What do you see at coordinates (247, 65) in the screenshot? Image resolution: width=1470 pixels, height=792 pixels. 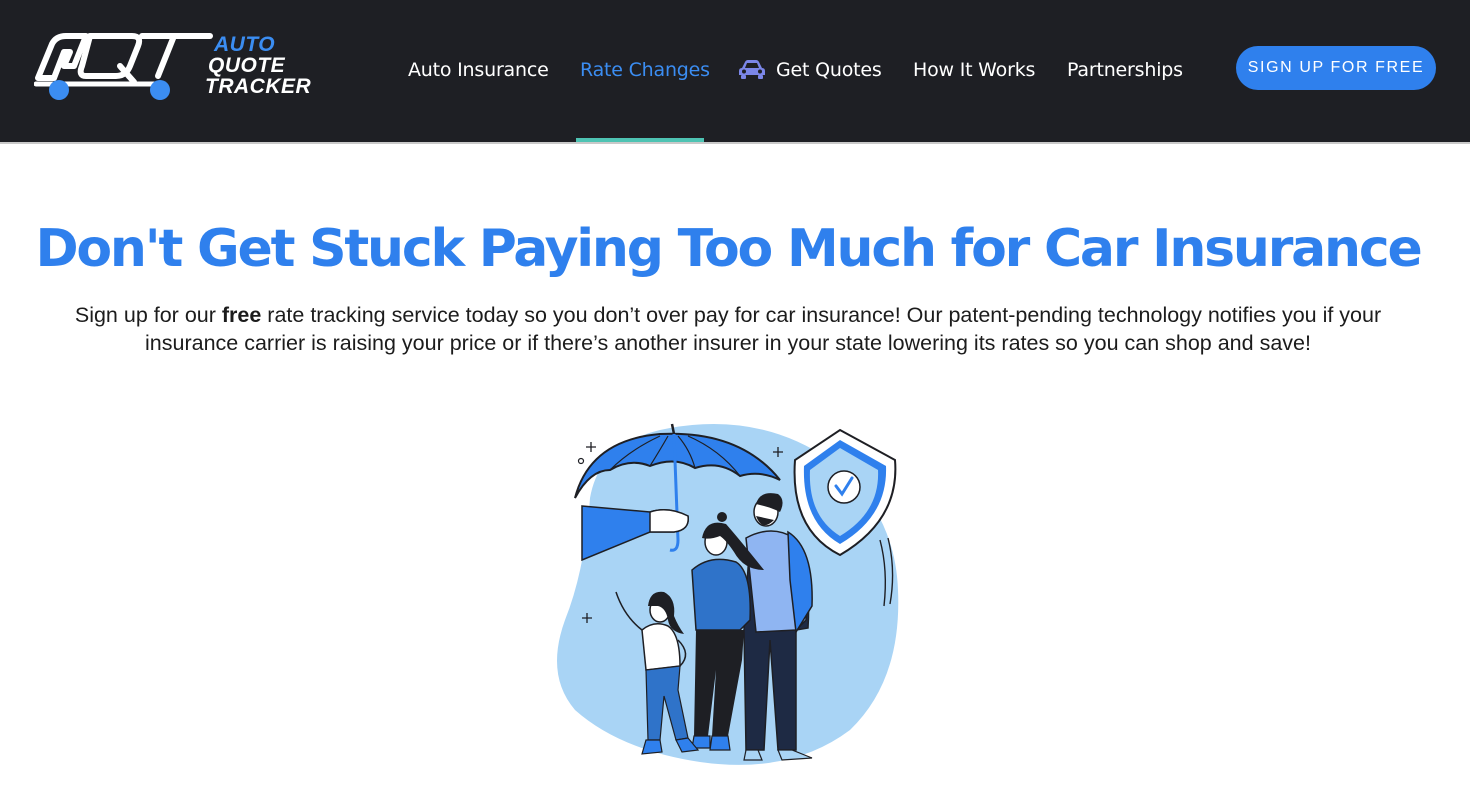 I see `logo-line-quote: QUOTE` at bounding box center [247, 65].